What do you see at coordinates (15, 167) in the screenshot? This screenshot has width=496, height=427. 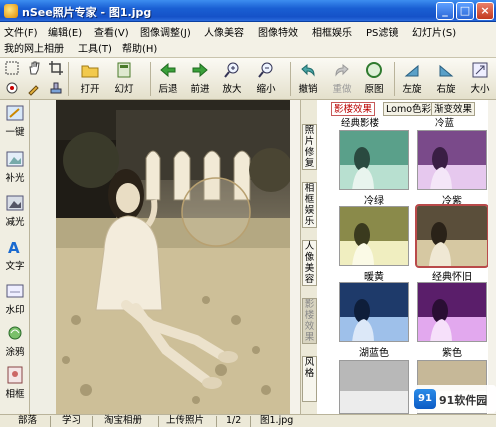 I see `fill-light-button: 补光` at bounding box center [15, 167].